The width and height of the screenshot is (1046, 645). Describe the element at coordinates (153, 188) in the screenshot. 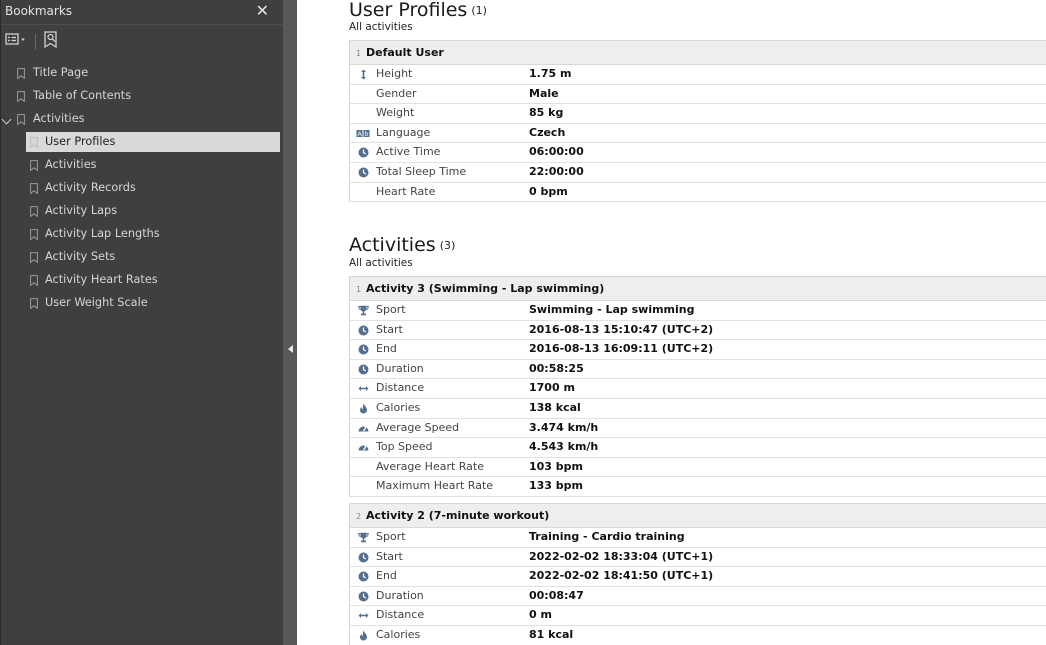

I see `bookmark-activity-records: Activity Records` at that location.